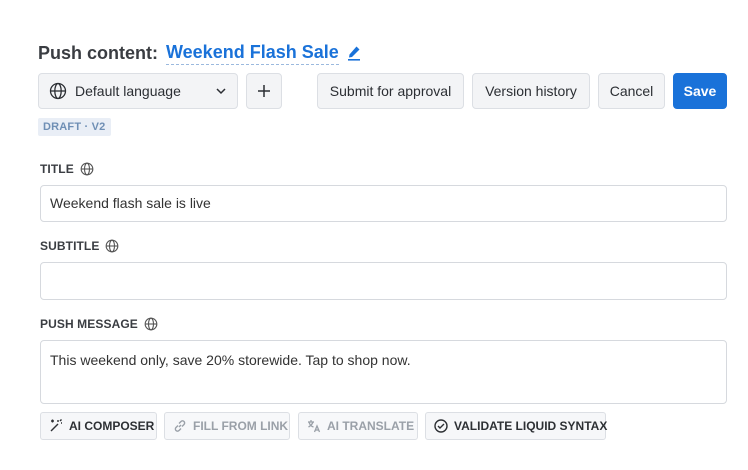 This screenshot has width=748, height=470. I want to click on subtitle-field-label: SUBTITLE, so click(79, 246).